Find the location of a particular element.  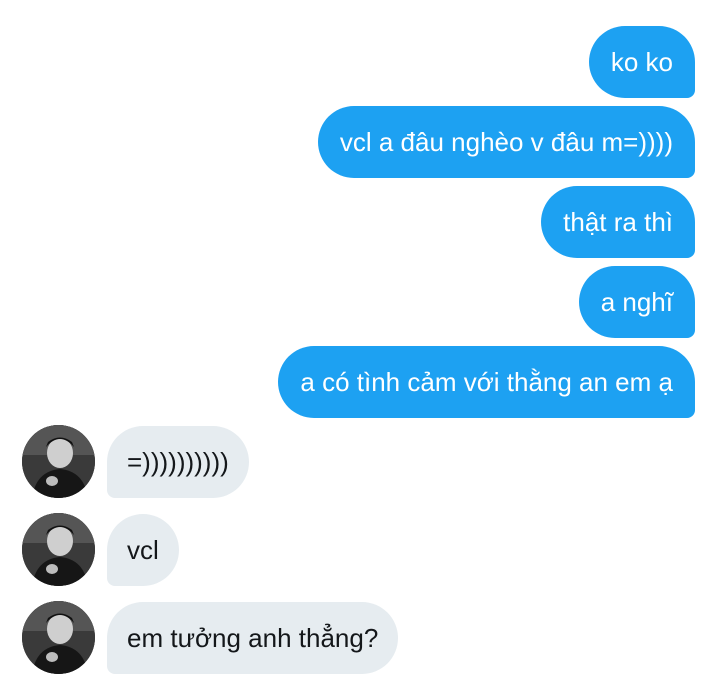

message-text: em tưởng anh thẳng? is located at coordinates (253, 638).